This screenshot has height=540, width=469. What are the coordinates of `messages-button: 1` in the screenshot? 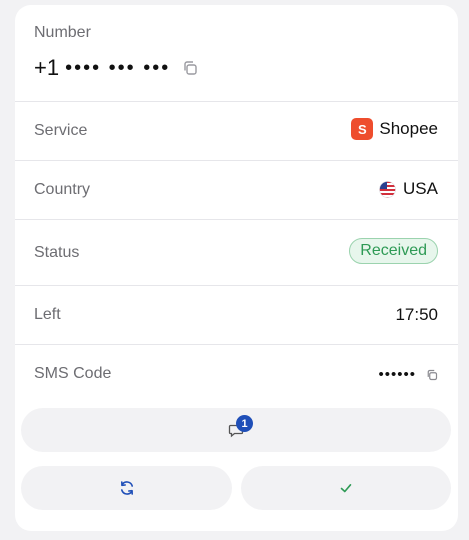 It's located at (236, 430).